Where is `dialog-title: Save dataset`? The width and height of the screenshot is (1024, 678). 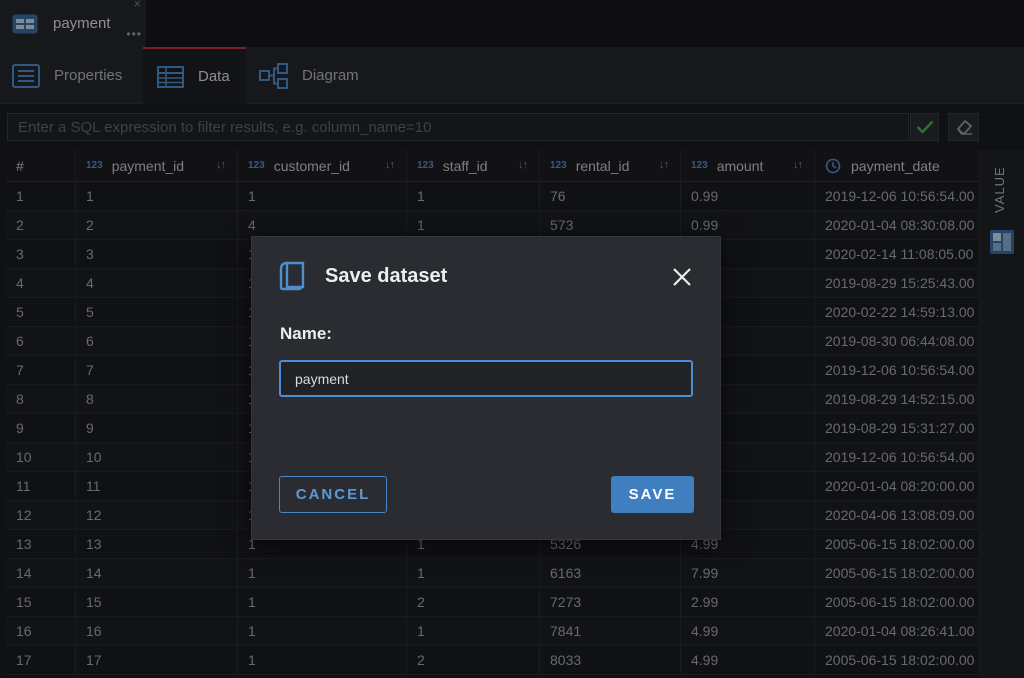
dialog-title: Save dataset is located at coordinates (386, 275).